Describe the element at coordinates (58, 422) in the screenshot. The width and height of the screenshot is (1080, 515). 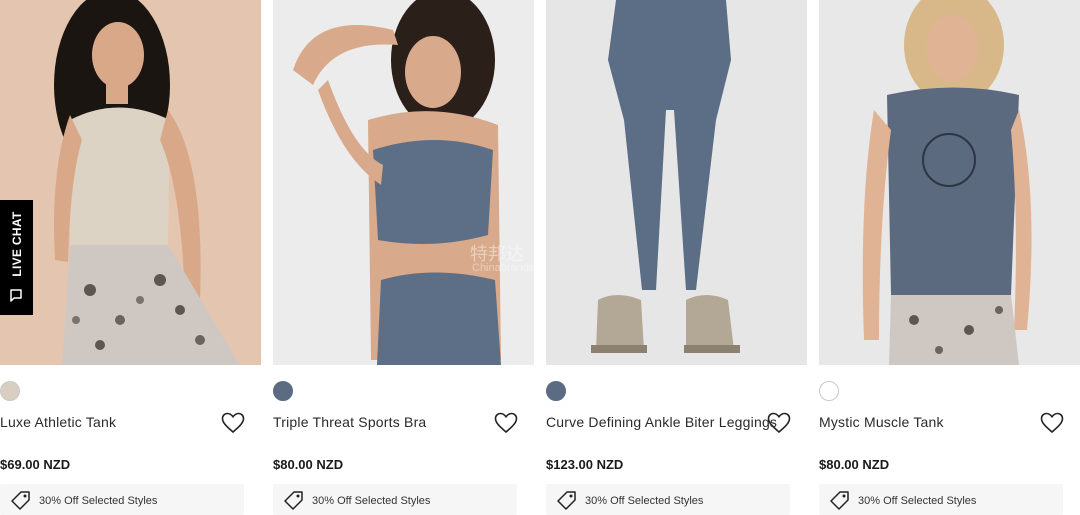
I see `product-name: Luxe Athletic Tank` at that location.